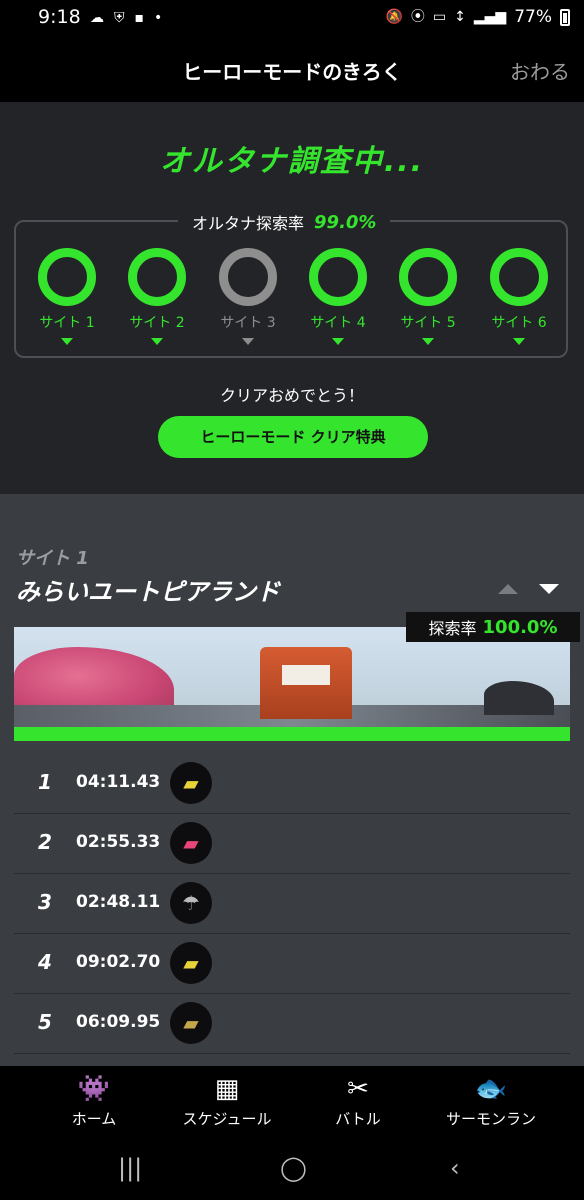 The height and width of the screenshot is (1200, 584). What do you see at coordinates (94, 1119) in the screenshot?
I see `nav-label: ホーム` at bounding box center [94, 1119].